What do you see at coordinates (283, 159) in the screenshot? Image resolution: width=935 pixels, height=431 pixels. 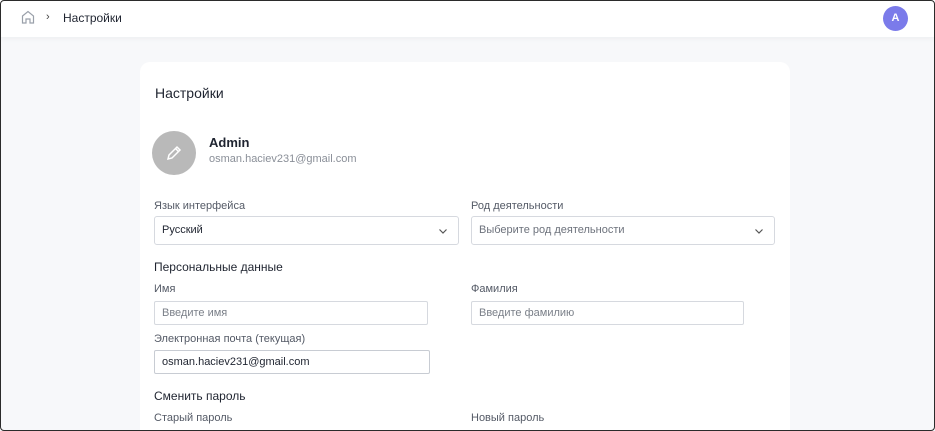 I see `profile-email: osman.haciev231@gmail.com` at bounding box center [283, 159].